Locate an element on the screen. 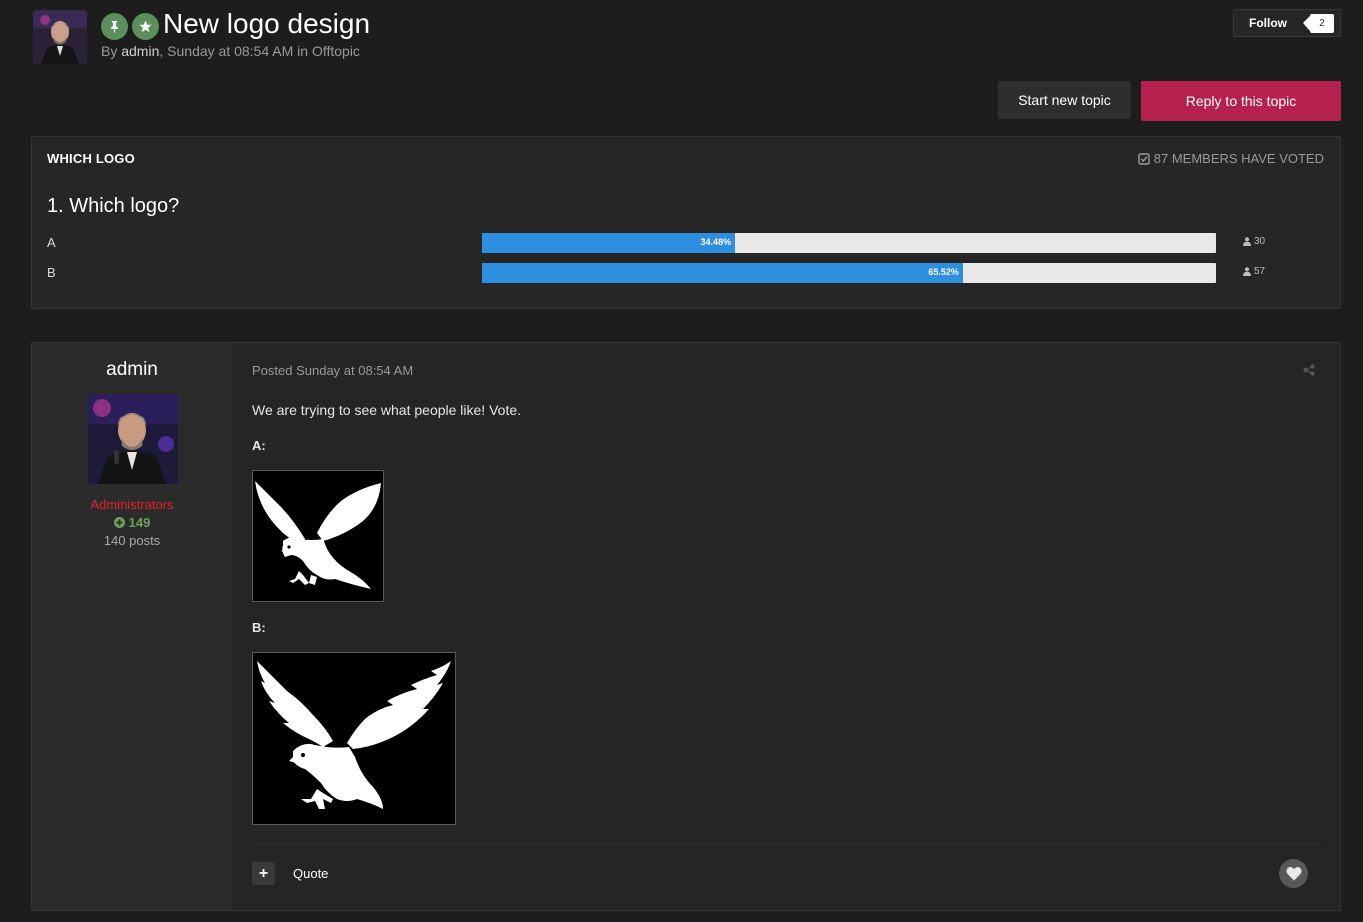 The height and width of the screenshot is (922, 1363). poll-bar-fill: 34.48% is located at coordinates (609, 243).